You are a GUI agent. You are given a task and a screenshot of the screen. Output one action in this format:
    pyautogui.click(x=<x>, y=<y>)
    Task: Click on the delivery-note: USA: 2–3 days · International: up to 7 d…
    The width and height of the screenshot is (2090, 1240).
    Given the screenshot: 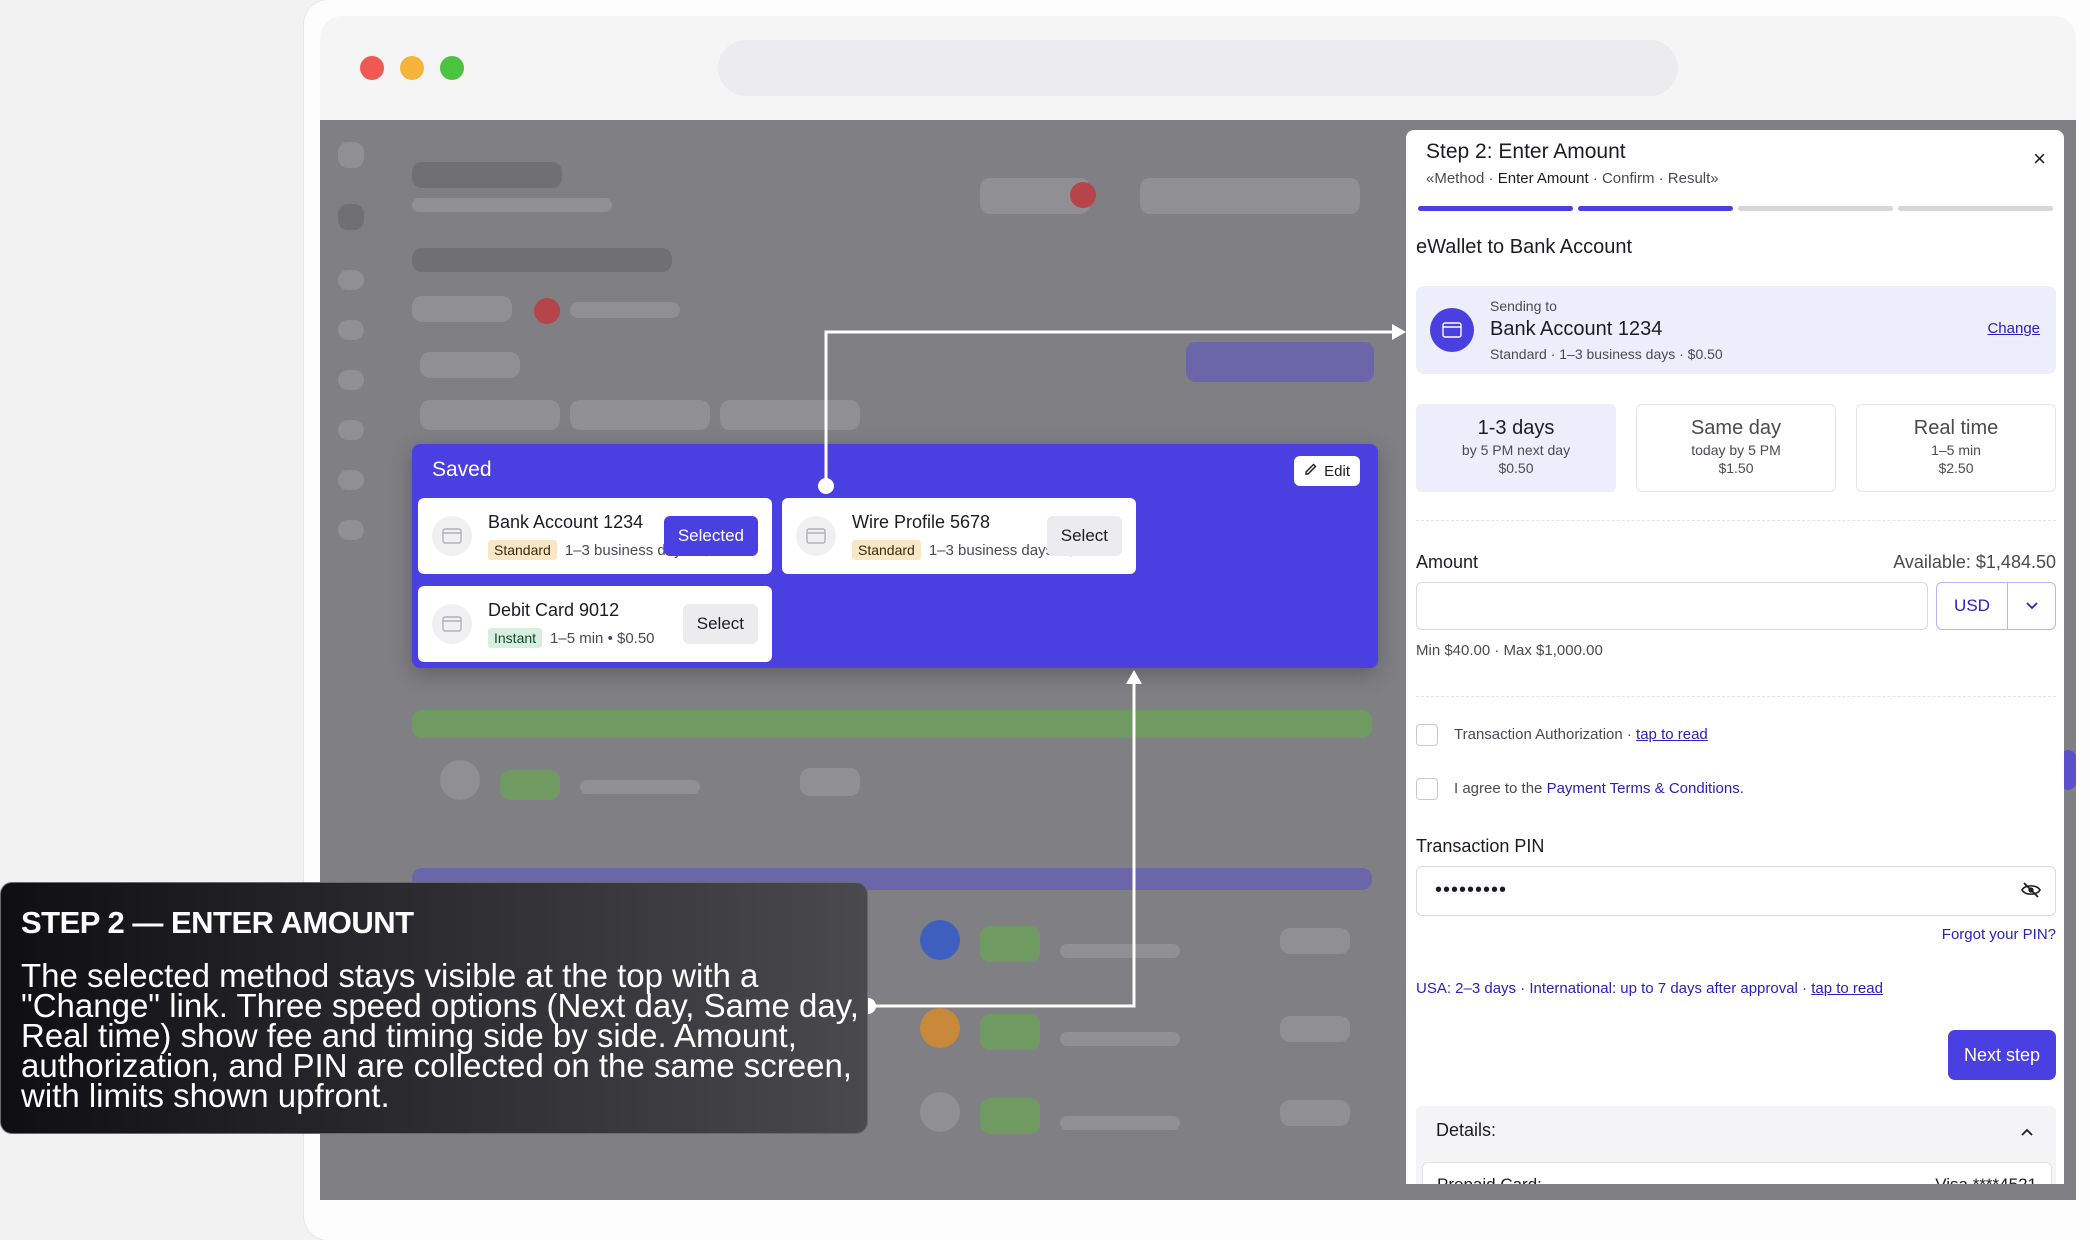 What is the action you would take?
    pyautogui.click(x=1649, y=988)
    